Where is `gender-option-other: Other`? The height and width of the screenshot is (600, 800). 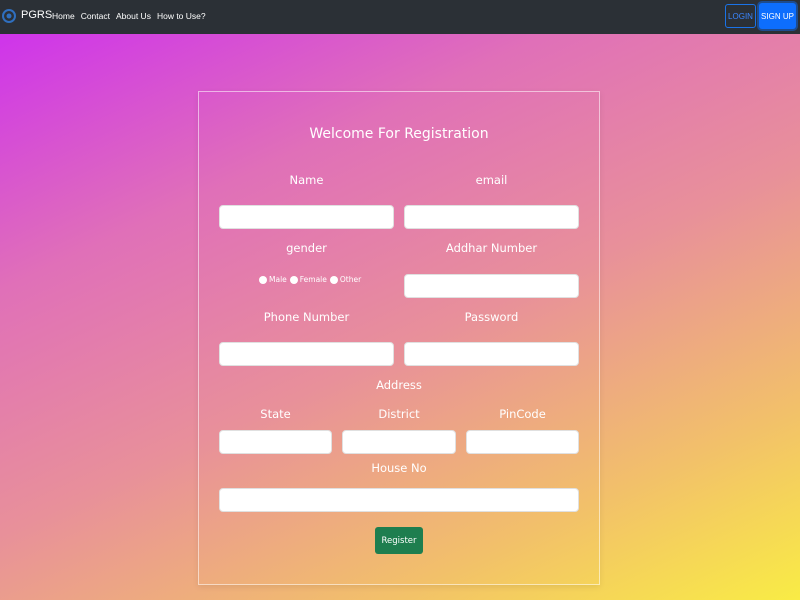 gender-option-other: Other is located at coordinates (345, 279).